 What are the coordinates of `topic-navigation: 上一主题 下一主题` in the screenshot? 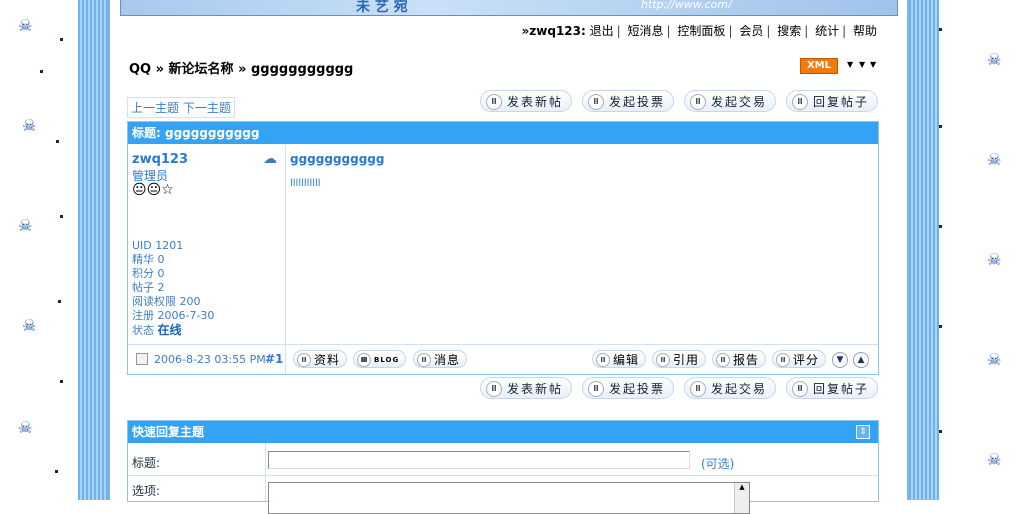 It's located at (181, 107).